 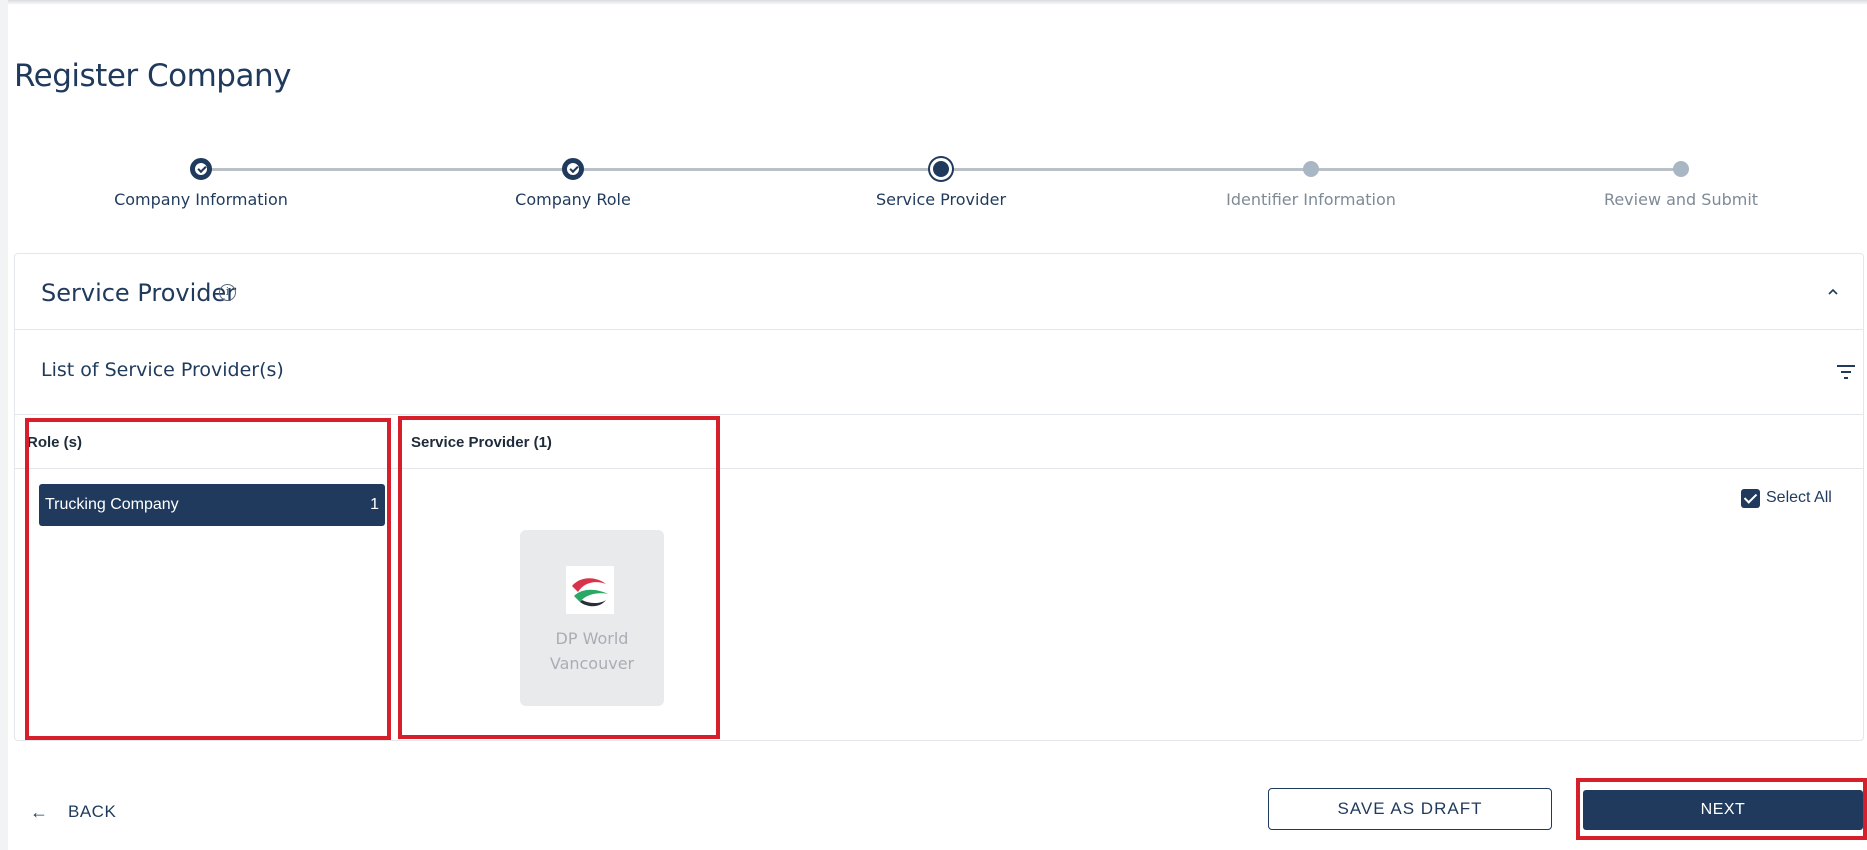 What do you see at coordinates (939, 442) in the screenshot?
I see `column-headers: Role (s) Service Provider (1)` at bounding box center [939, 442].